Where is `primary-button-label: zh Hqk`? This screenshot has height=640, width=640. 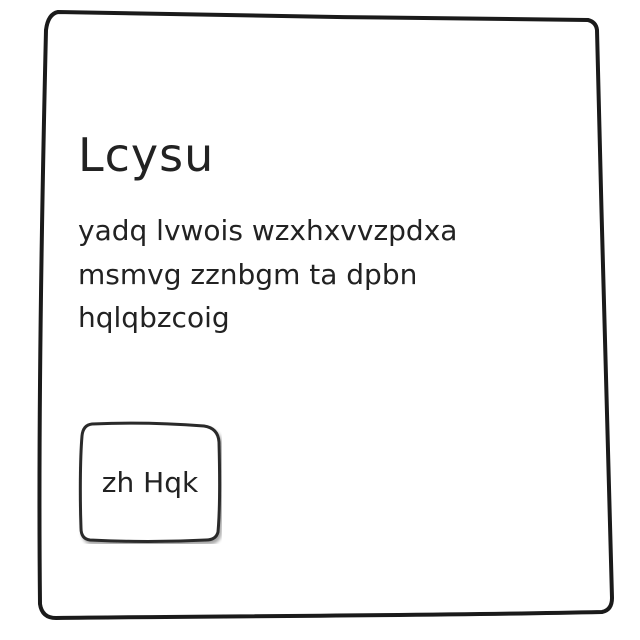
primary-button-label: zh Hqk is located at coordinates (150, 482).